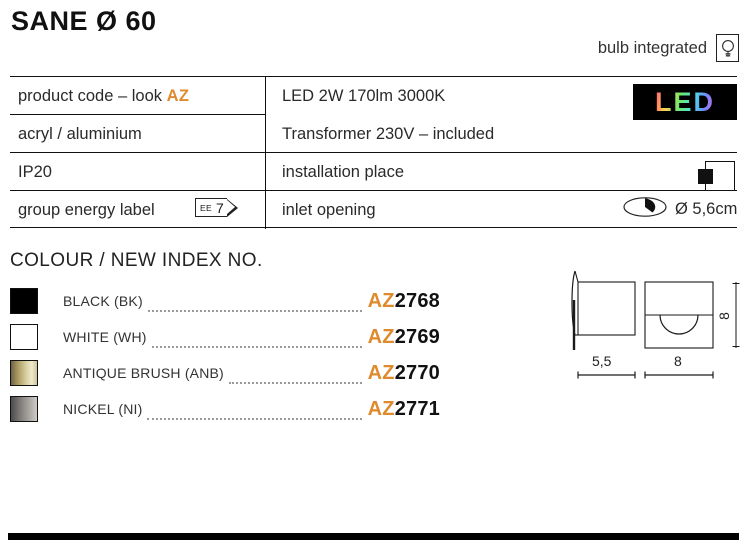  I want to click on colour-row-black: BLACK (BK) AZ2768, so click(225, 301).